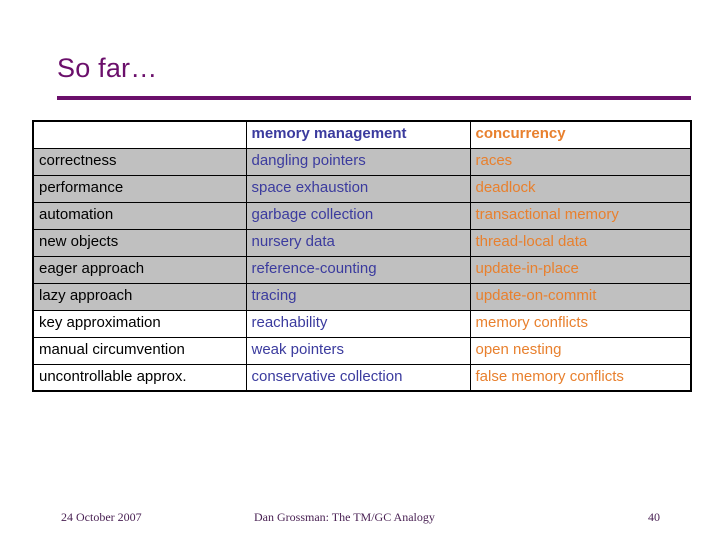 The image size is (720, 540). What do you see at coordinates (358, 323) in the screenshot?
I see `table-cell-memory: reachability` at bounding box center [358, 323].